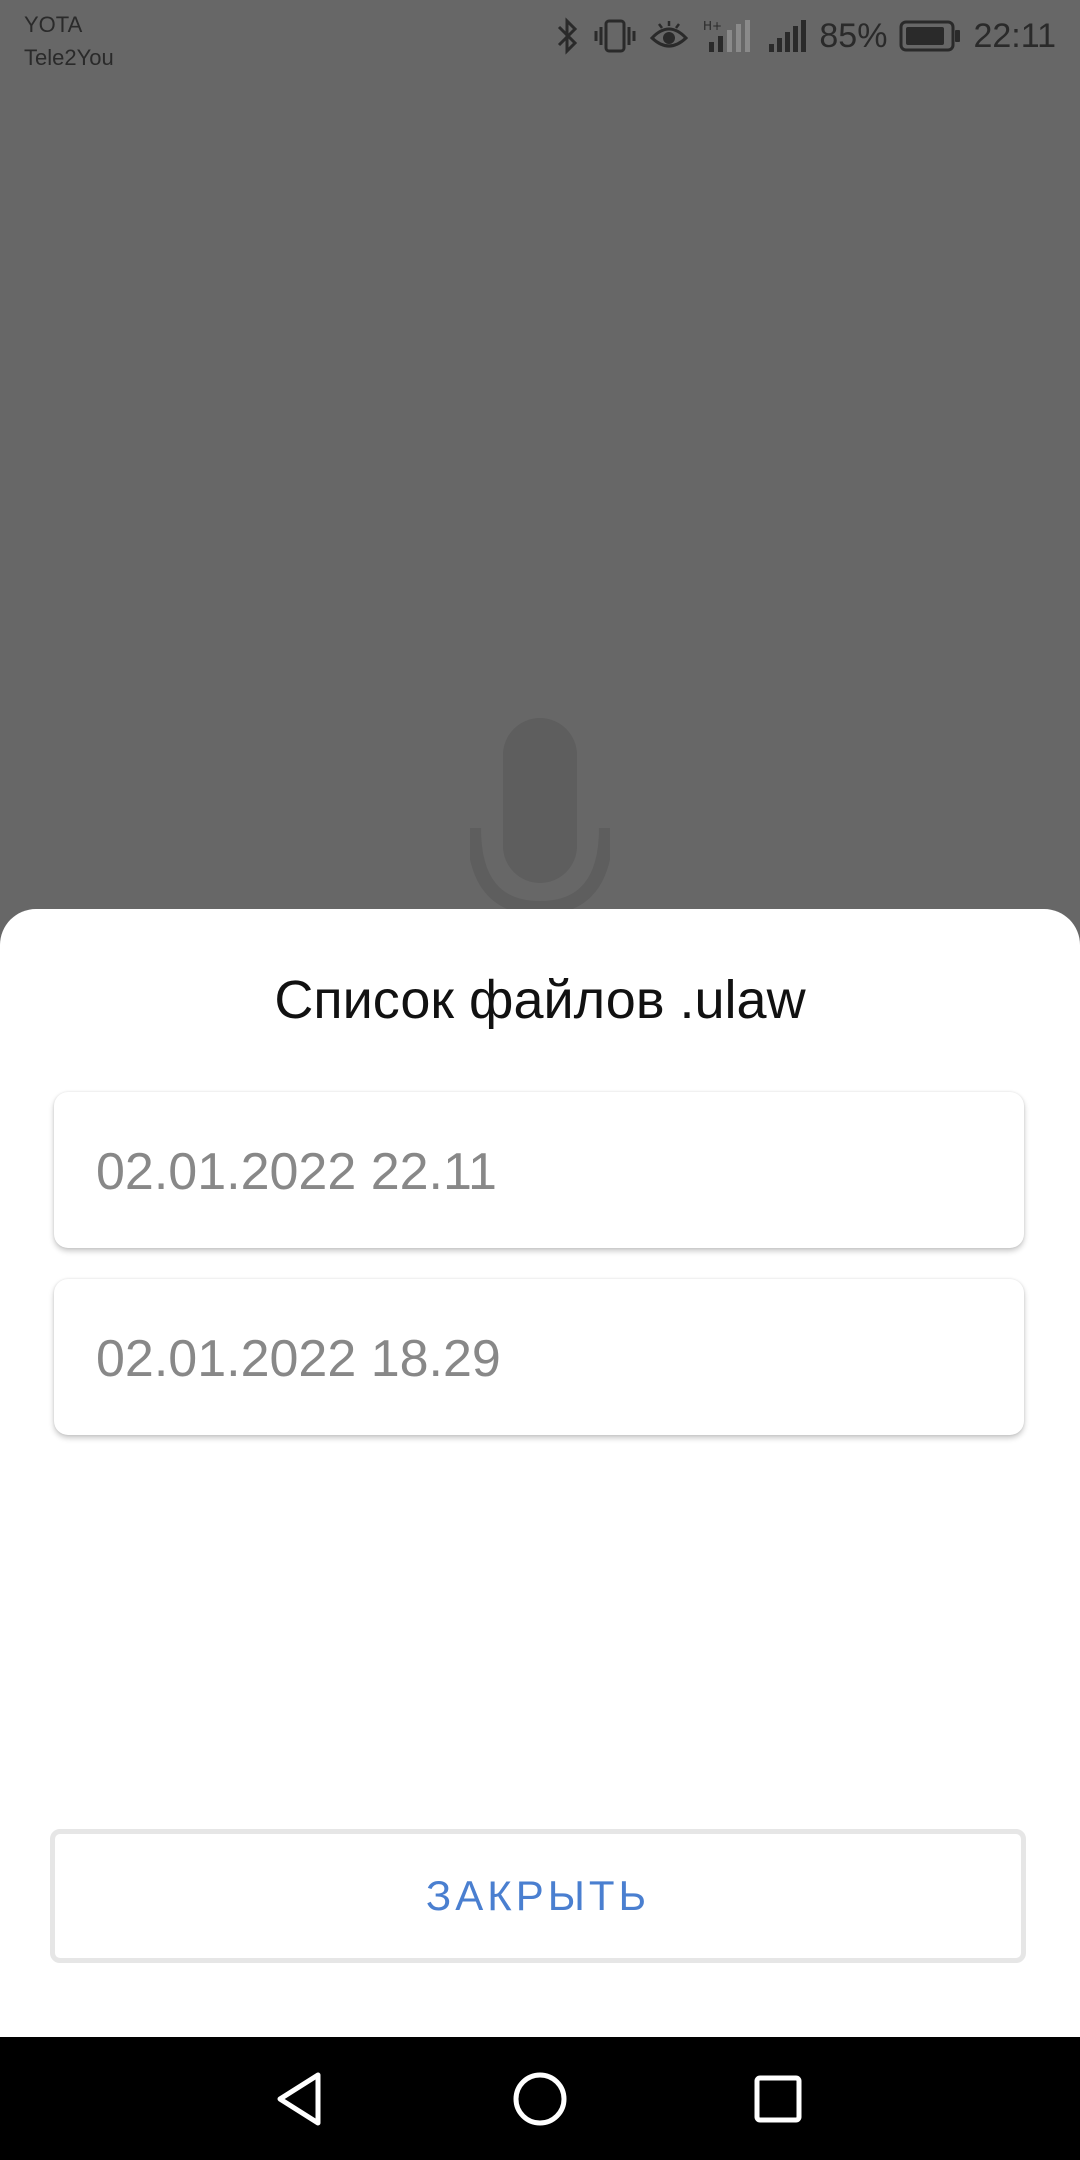 The image size is (1080, 2160). I want to click on microphone-icon, so click(540, 818).